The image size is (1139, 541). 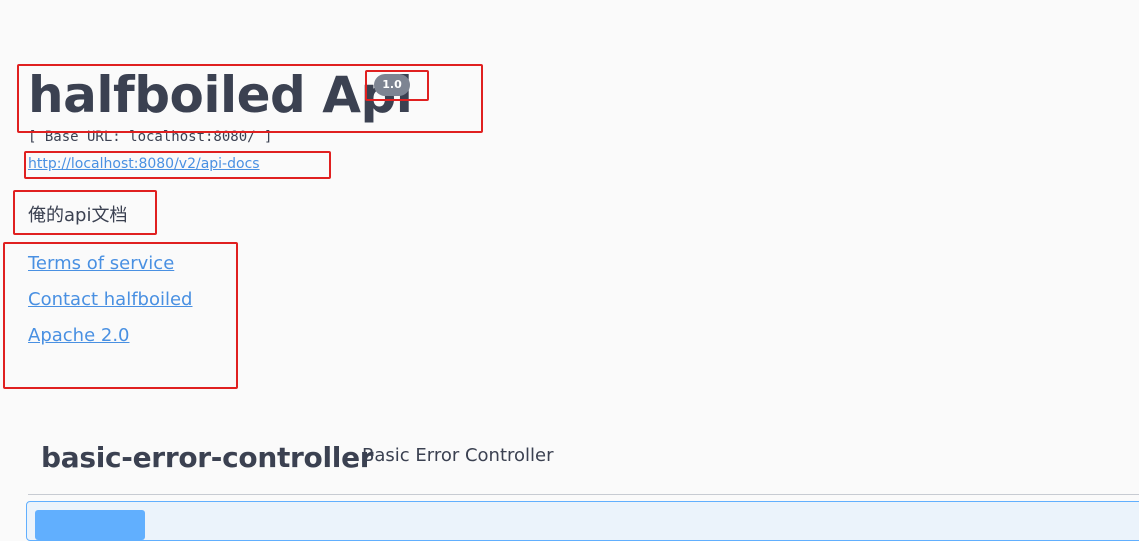 What do you see at coordinates (177, 165) in the screenshot?
I see `highlight-box-spec-link` at bounding box center [177, 165].